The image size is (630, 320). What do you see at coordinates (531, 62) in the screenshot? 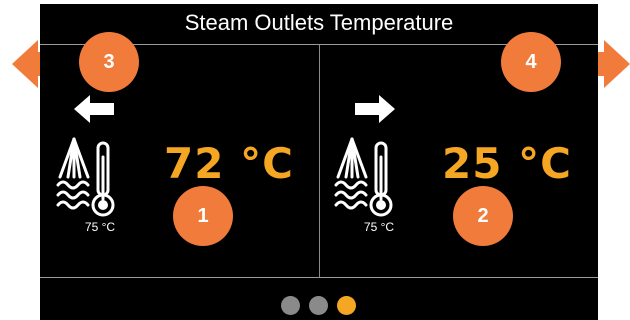
I see `callout-badge-4: 4` at bounding box center [531, 62].